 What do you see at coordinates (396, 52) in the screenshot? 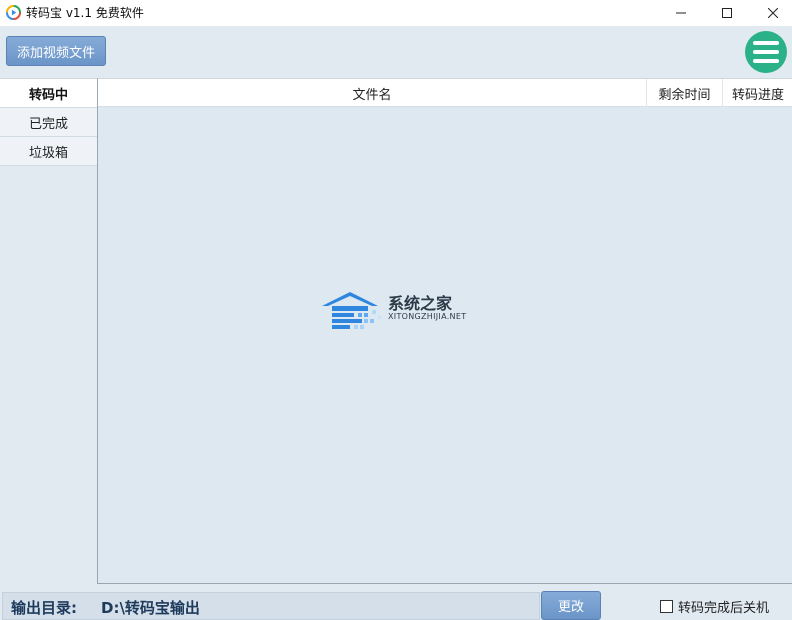
I see `toolbar: 添加视频文件` at bounding box center [396, 52].